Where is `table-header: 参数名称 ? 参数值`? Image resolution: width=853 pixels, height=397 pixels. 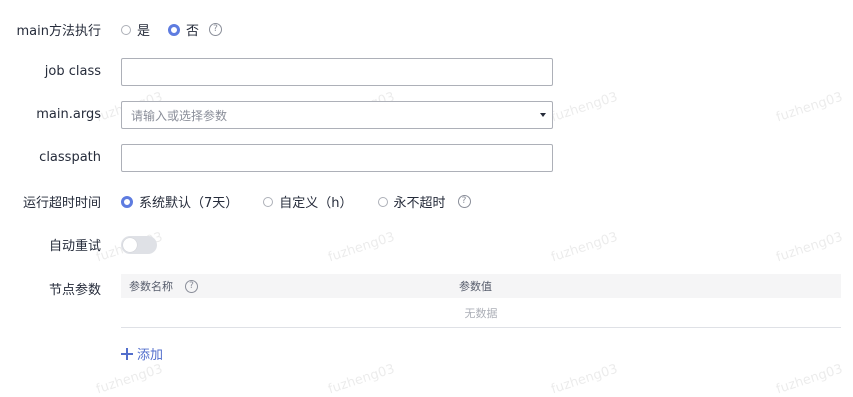
table-header: 参数名称 ? 参数值 is located at coordinates (481, 286).